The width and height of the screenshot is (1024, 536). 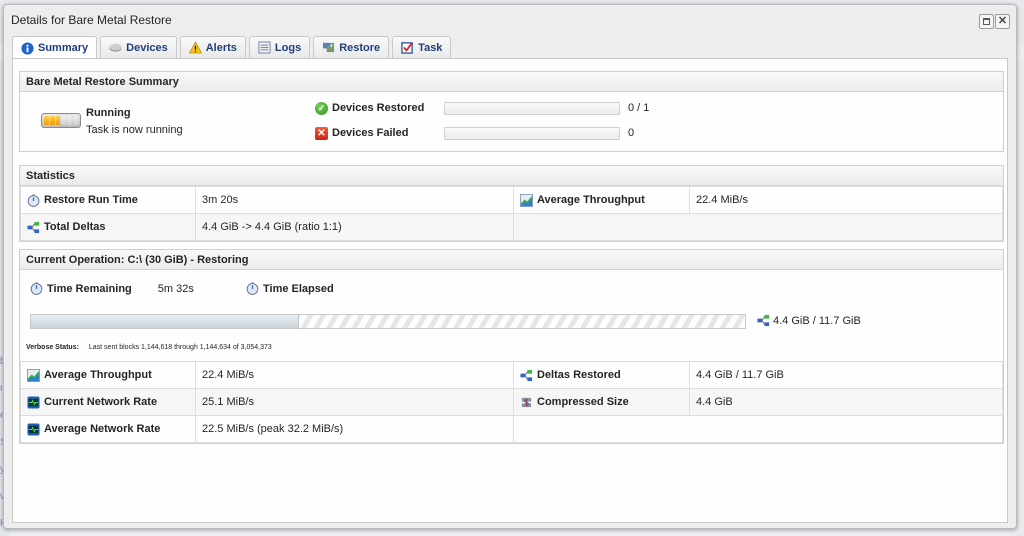 I want to click on tab-label: Summary, so click(x=63, y=48).